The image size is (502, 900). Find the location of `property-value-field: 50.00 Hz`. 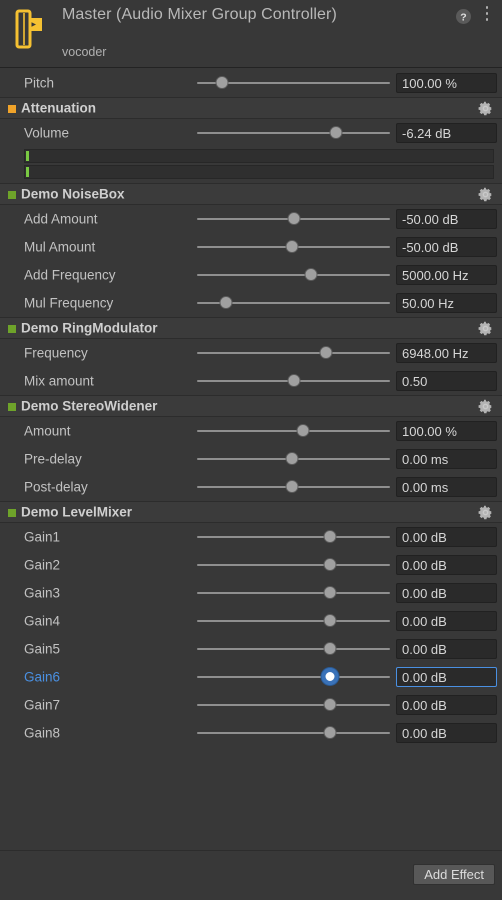

property-value-field: 50.00 Hz is located at coordinates (446, 303).